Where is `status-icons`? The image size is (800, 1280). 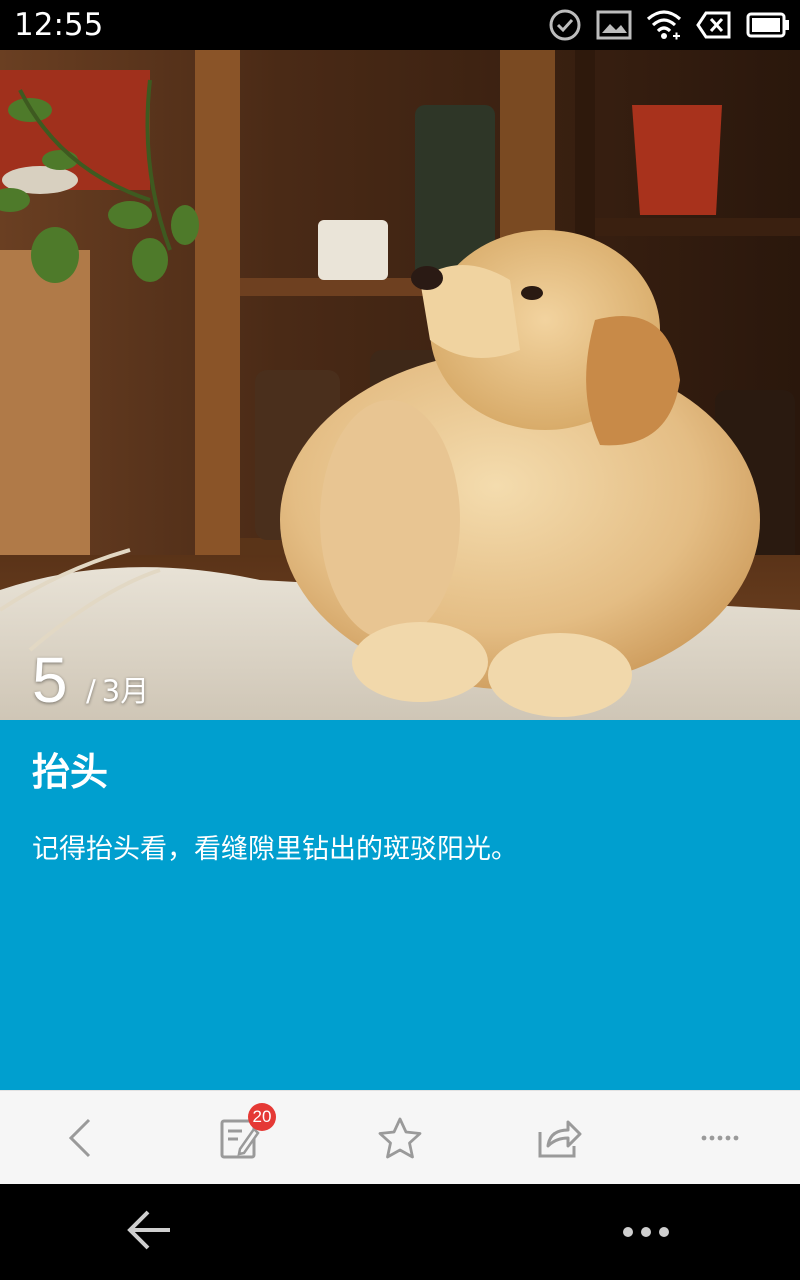 status-icons is located at coordinates (669, 25).